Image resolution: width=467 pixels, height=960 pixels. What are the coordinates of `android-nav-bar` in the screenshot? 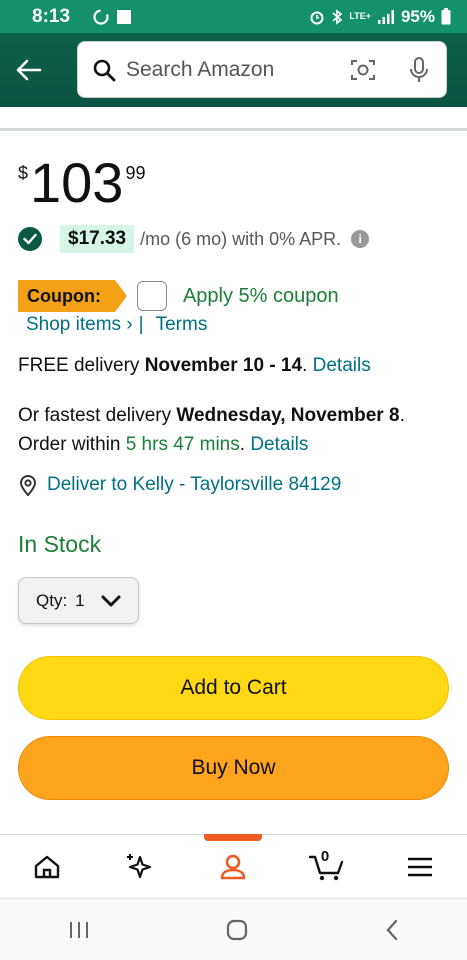 It's located at (233, 929).